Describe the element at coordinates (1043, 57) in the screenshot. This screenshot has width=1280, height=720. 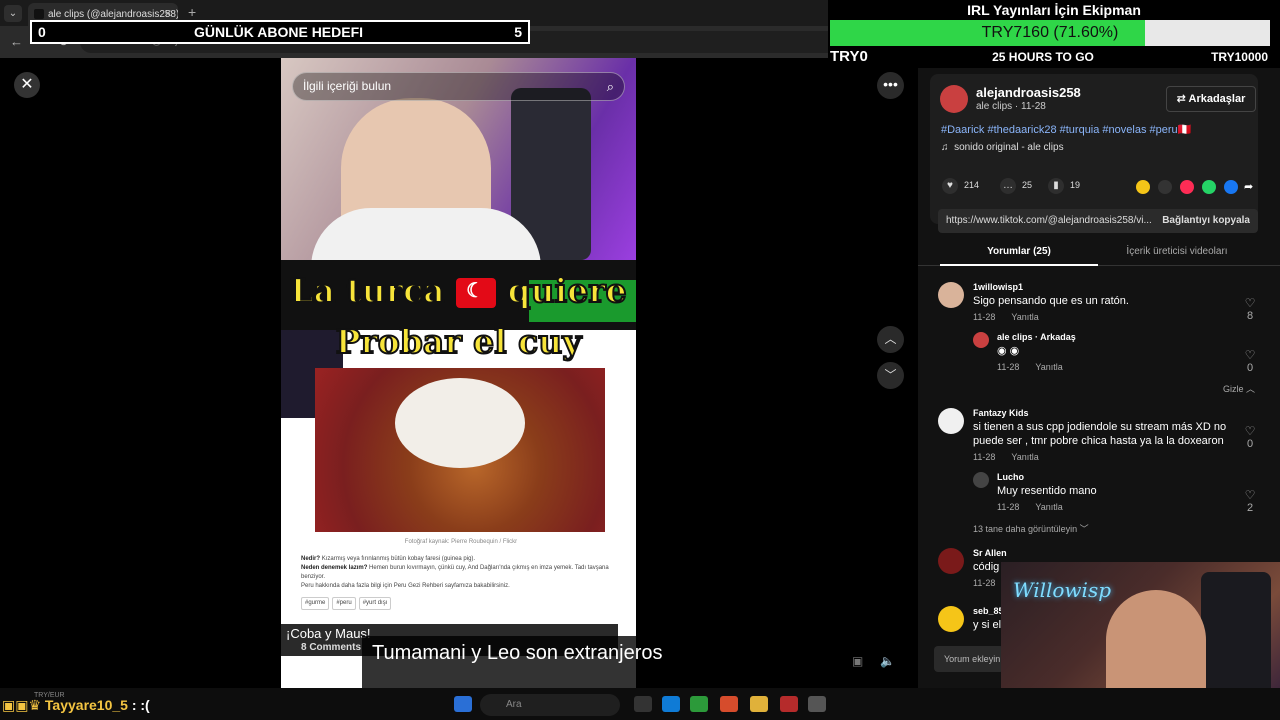
I see `donation-time-left: 25 HOURS TO GO` at that location.